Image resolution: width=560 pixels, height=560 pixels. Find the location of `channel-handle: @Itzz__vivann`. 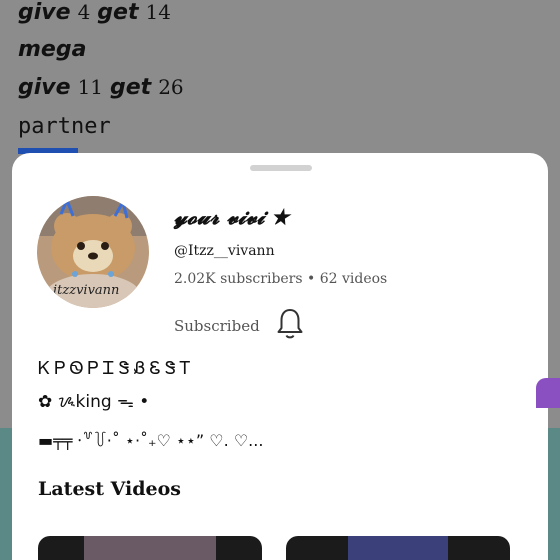

channel-handle: @Itzz__vivann is located at coordinates (224, 251).